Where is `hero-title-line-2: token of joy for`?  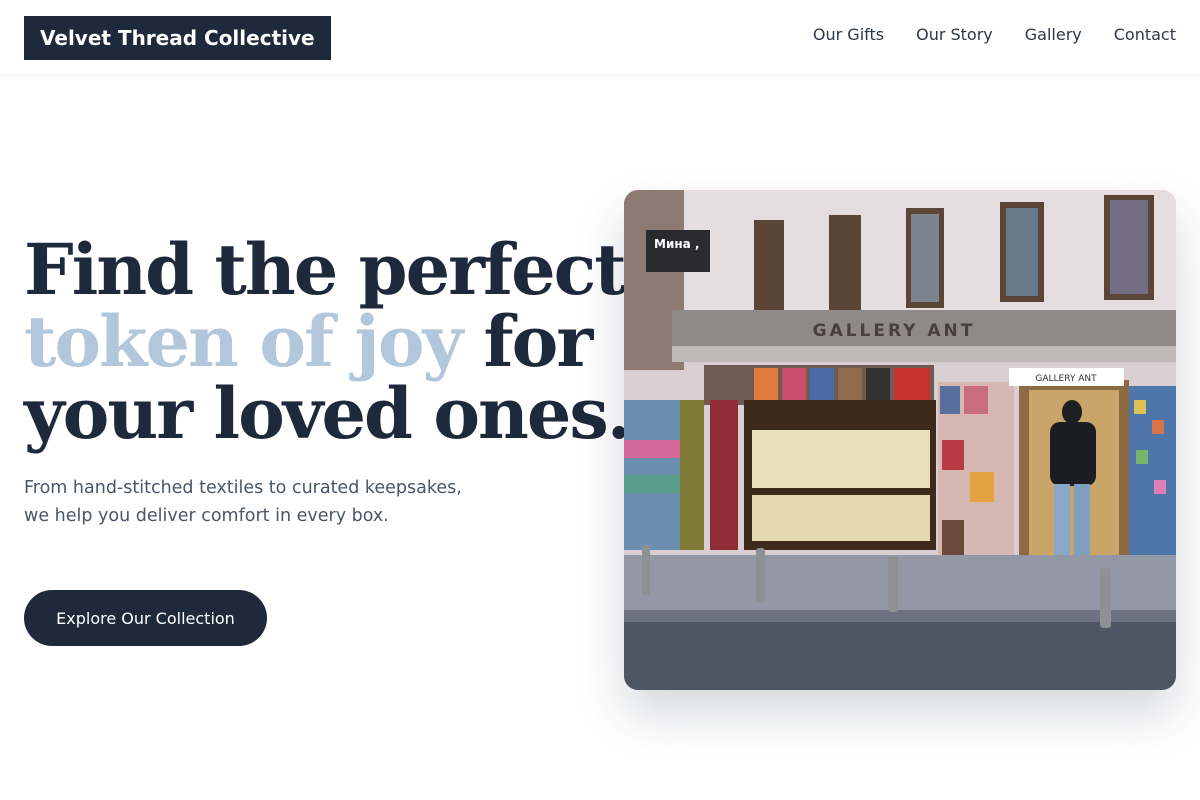 hero-title-line-2: token of joy for is located at coordinates (308, 342).